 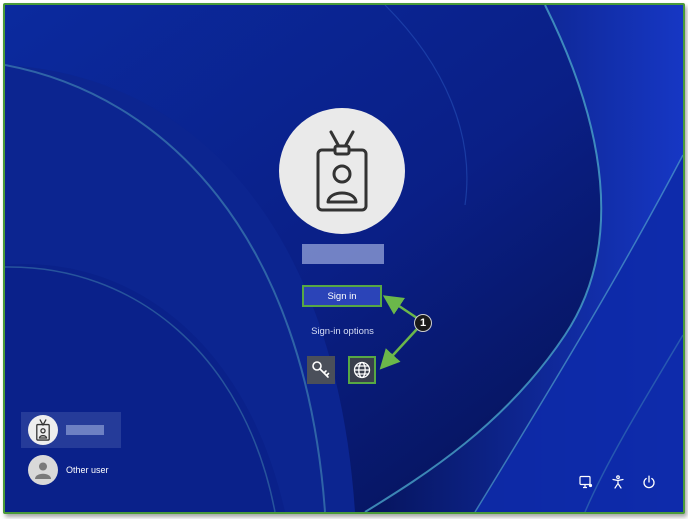 I want to click on power-icon, so click(x=649, y=482).